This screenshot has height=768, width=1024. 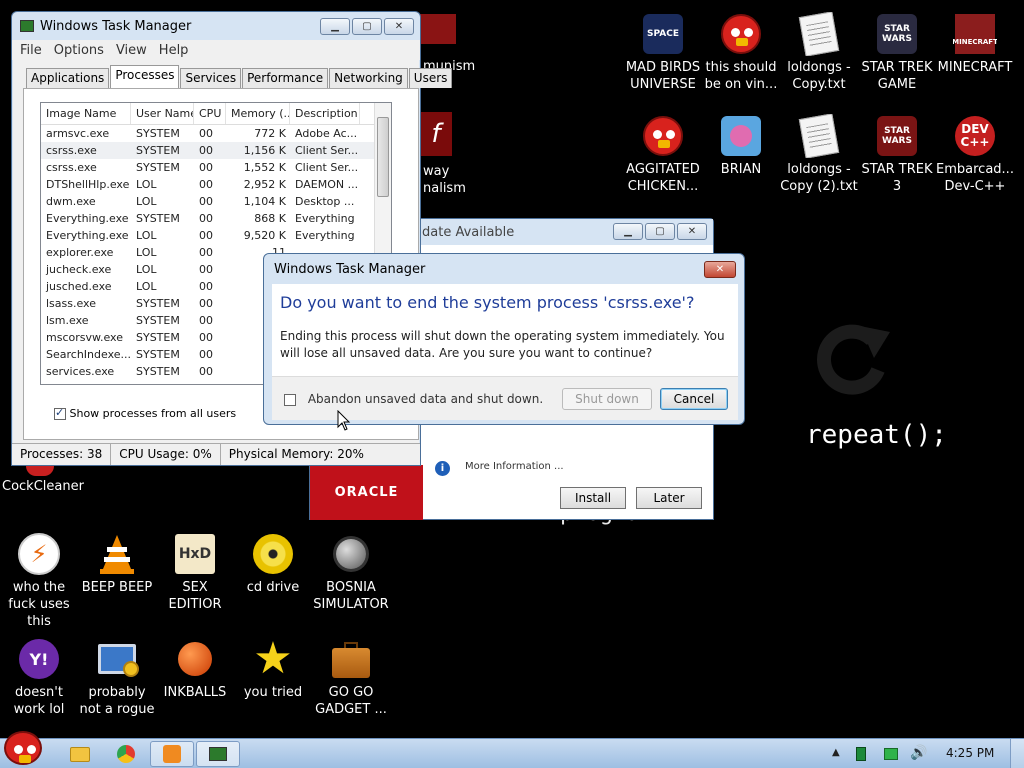 What do you see at coordinates (663, 52) in the screenshot?
I see `desktop-icon-mad-birds: SPACE MAD BIRDS UNIVERSE` at bounding box center [663, 52].